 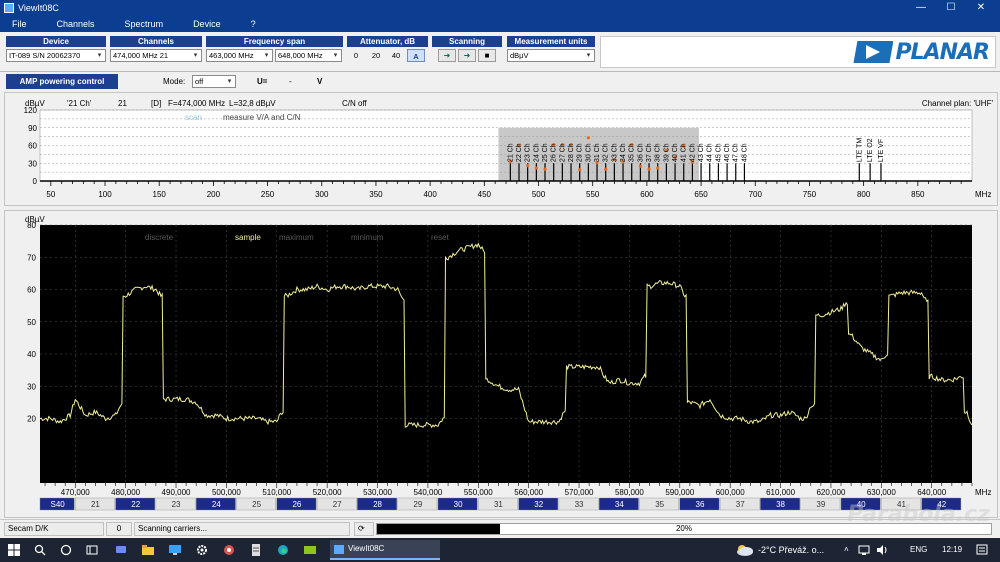 I want to click on channel-bar-label: 33, so click(x=579, y=504).